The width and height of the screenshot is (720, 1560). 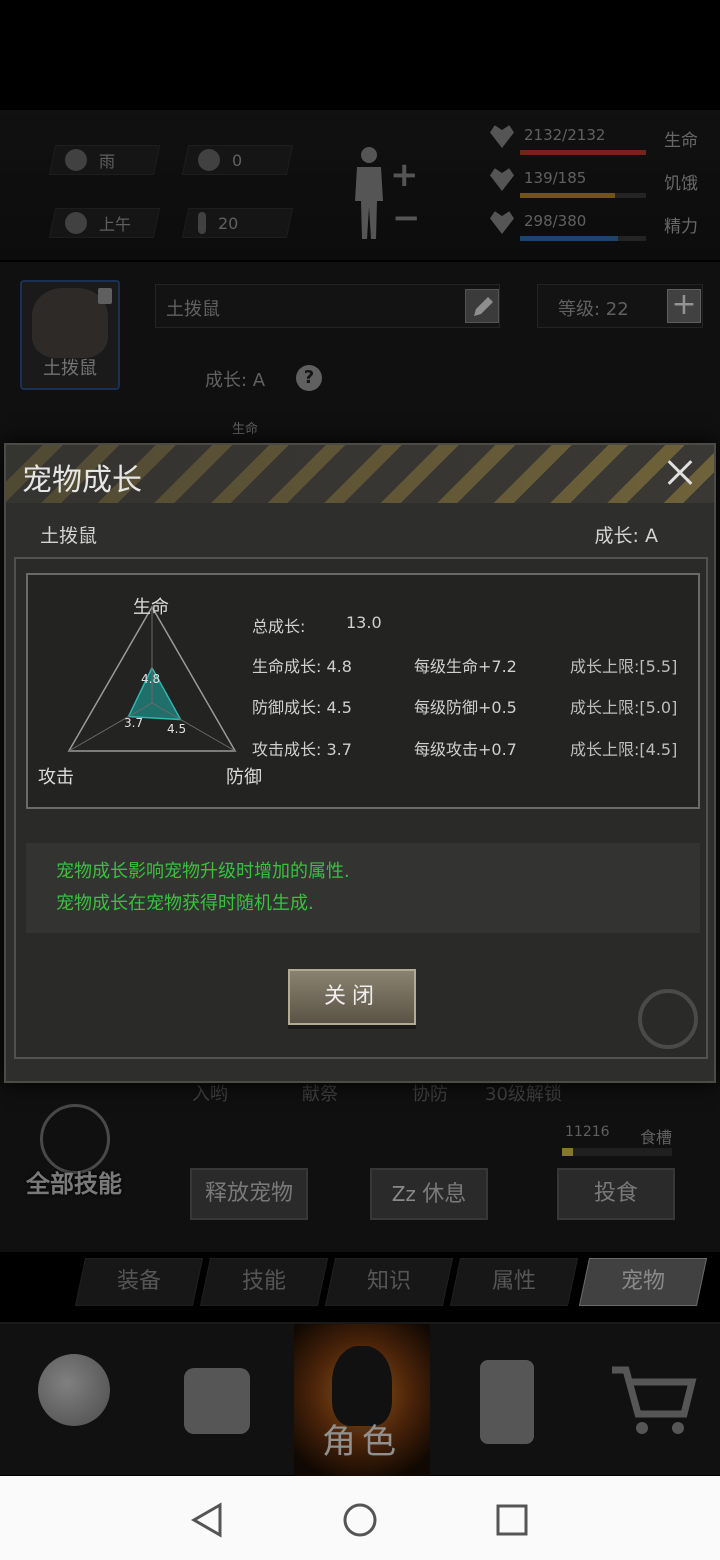 I want to click on system-nav-bar, so click(x=360, y=1518).